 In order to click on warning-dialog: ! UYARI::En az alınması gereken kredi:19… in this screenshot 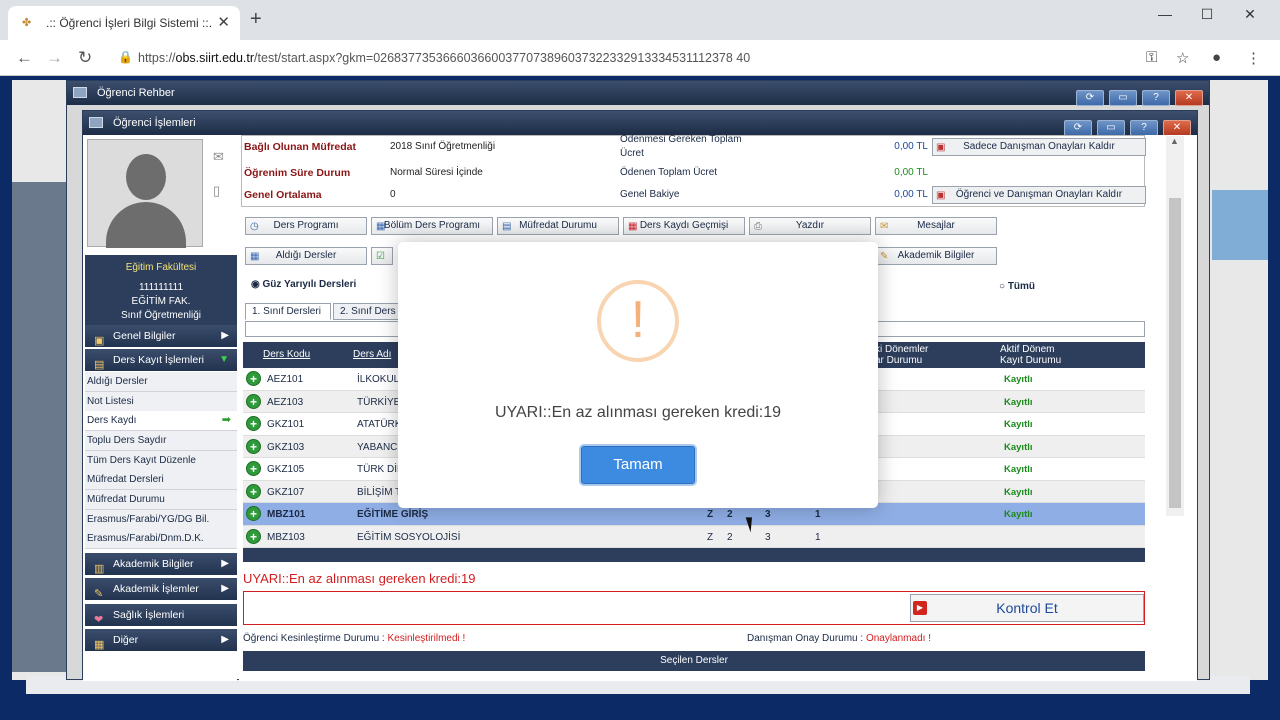, I will do `click(638, 375)`.